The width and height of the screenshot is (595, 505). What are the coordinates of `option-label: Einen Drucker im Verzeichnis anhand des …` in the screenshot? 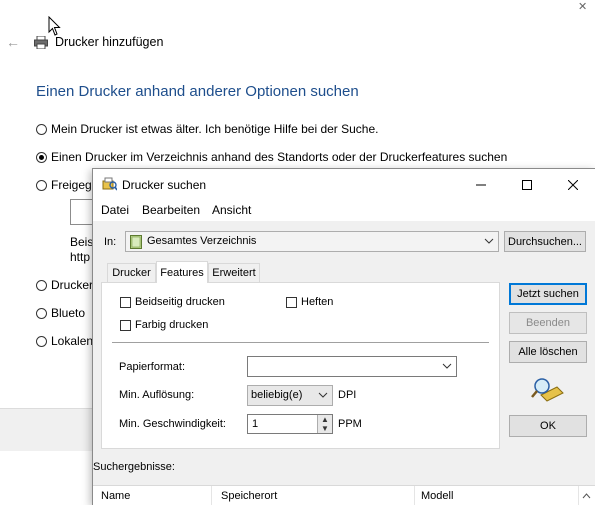 It's located at (279, 157).